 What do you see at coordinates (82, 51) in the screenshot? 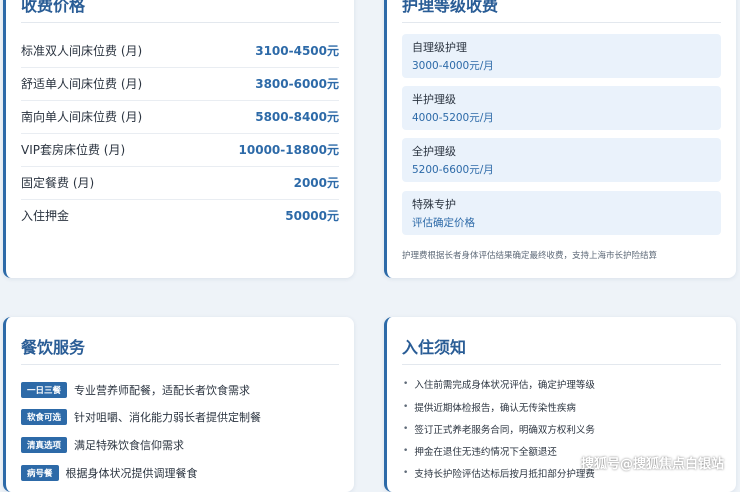
I see `fee-label: 标准双人间床位费 (月)` at bounding box center [82, 51].